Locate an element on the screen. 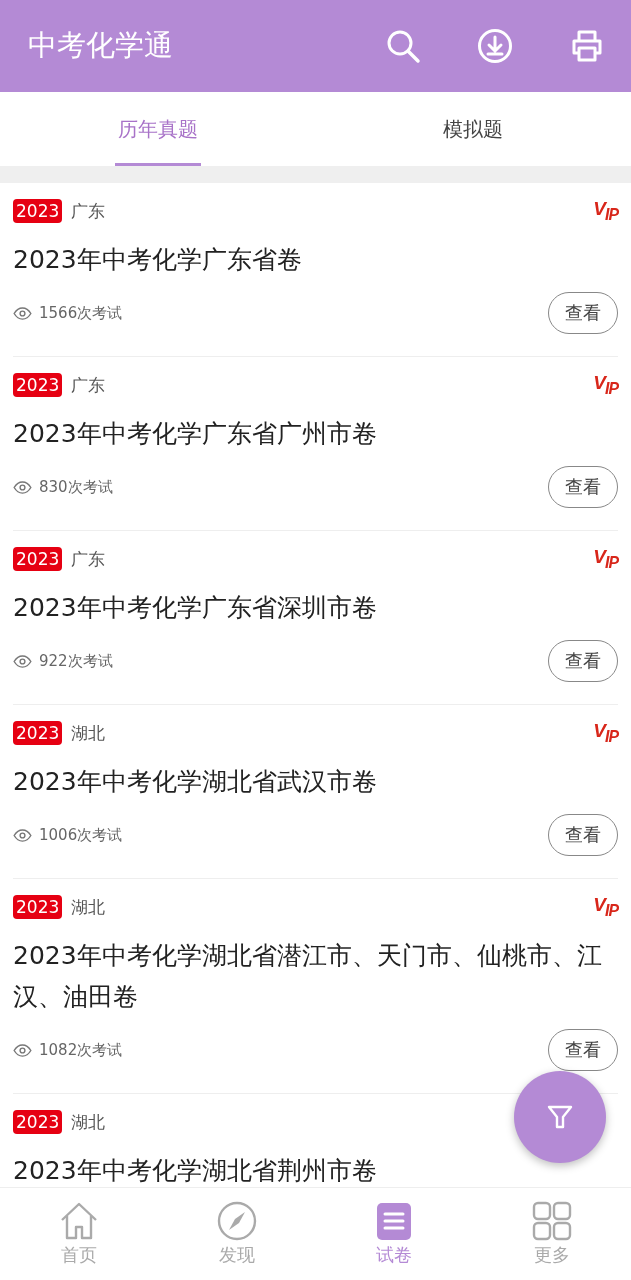 The height and width of the screenshot is (1280, 631). filter-button is located at coordinates (560, 1117).